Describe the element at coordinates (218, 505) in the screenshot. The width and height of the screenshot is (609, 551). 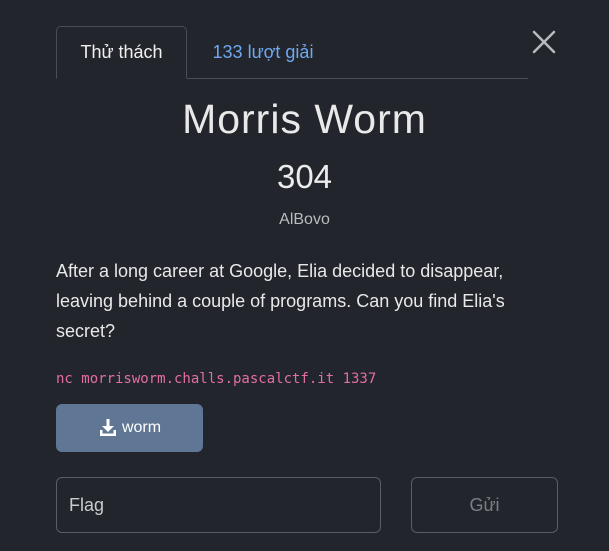
I see `flag-input` at that location.